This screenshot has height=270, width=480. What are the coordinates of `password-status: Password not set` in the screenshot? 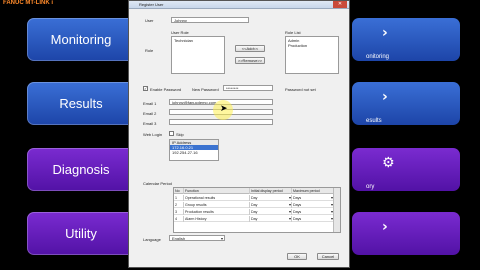 It's located at (300, 89).